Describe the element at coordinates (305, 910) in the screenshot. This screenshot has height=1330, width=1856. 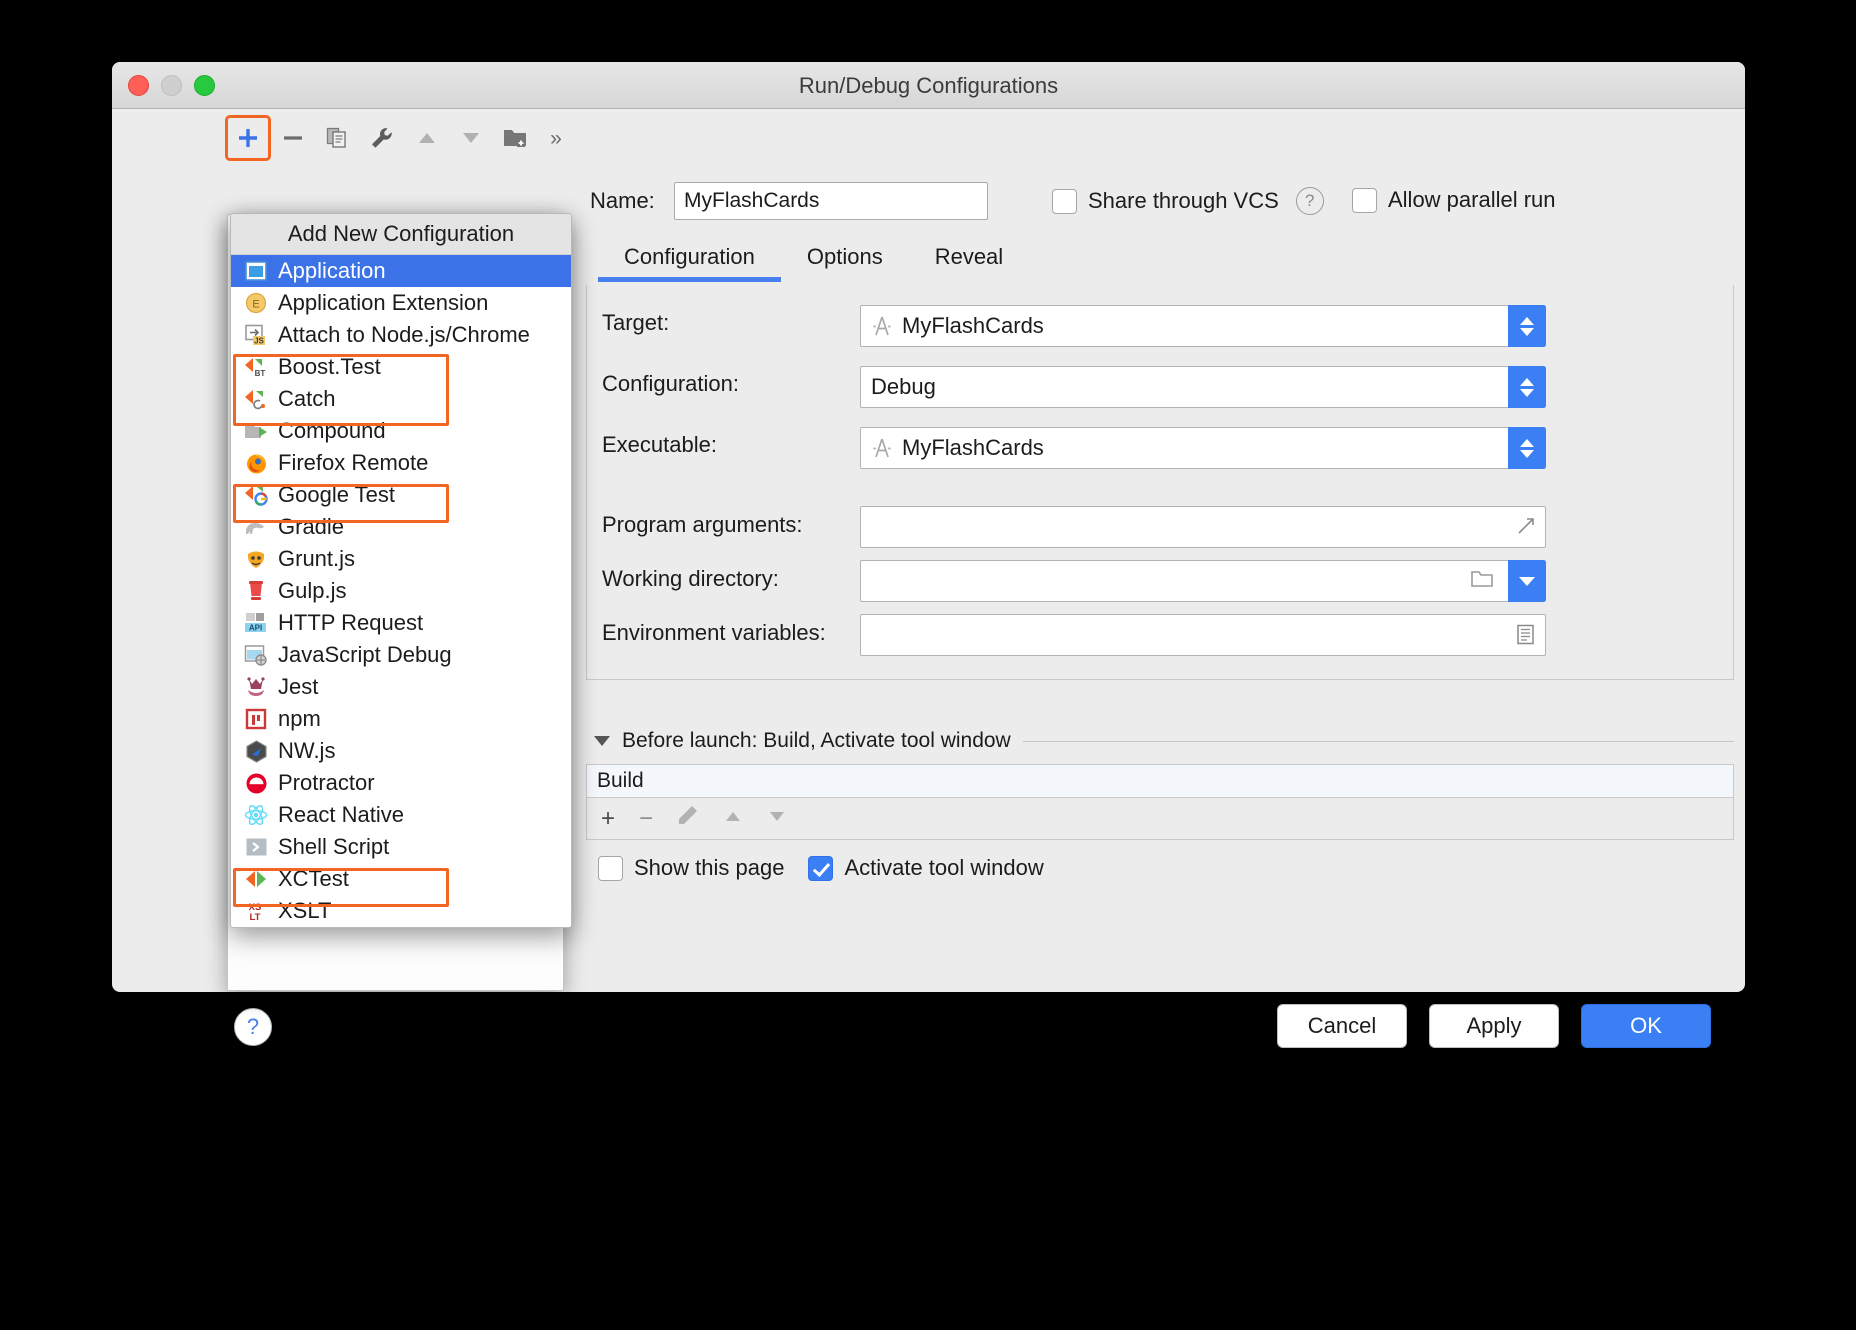
I see `menu-item-label: XSLT` at that location.